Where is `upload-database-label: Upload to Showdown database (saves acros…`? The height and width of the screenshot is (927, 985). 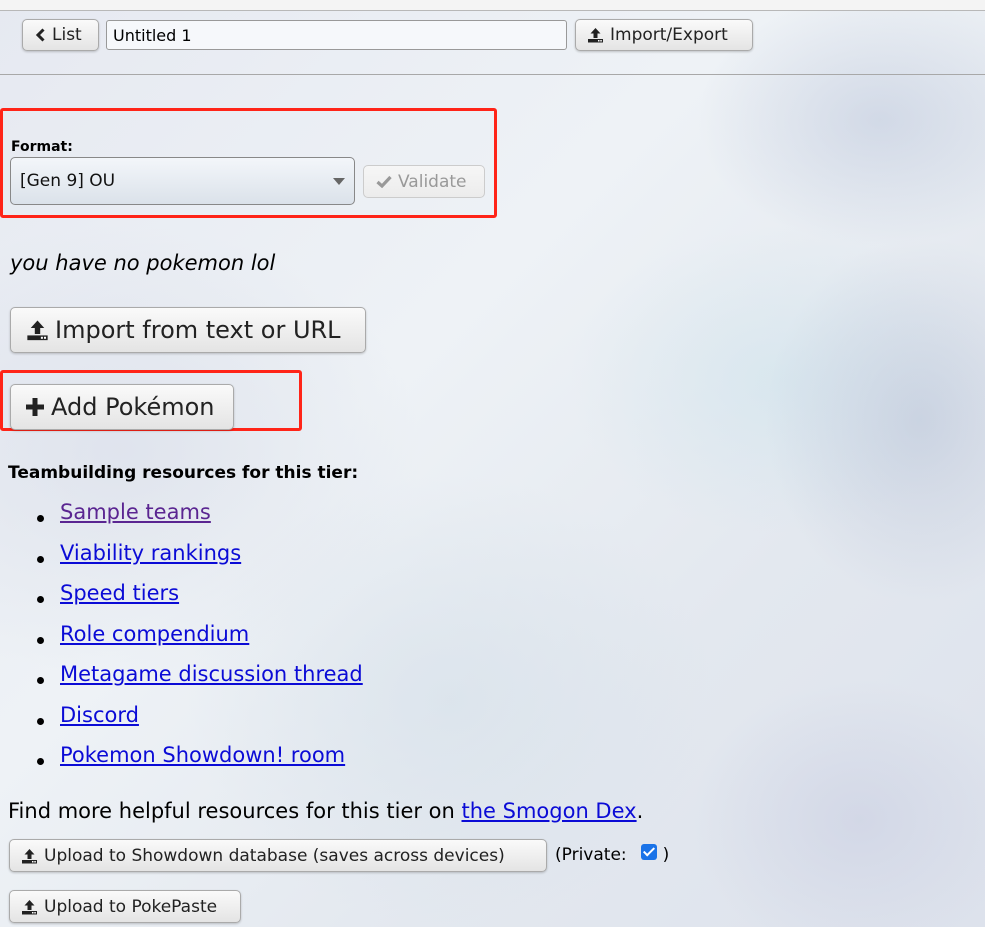 upload-database-label: Upload to Showdown database (saves acros… is located at coordinates (274, 855).